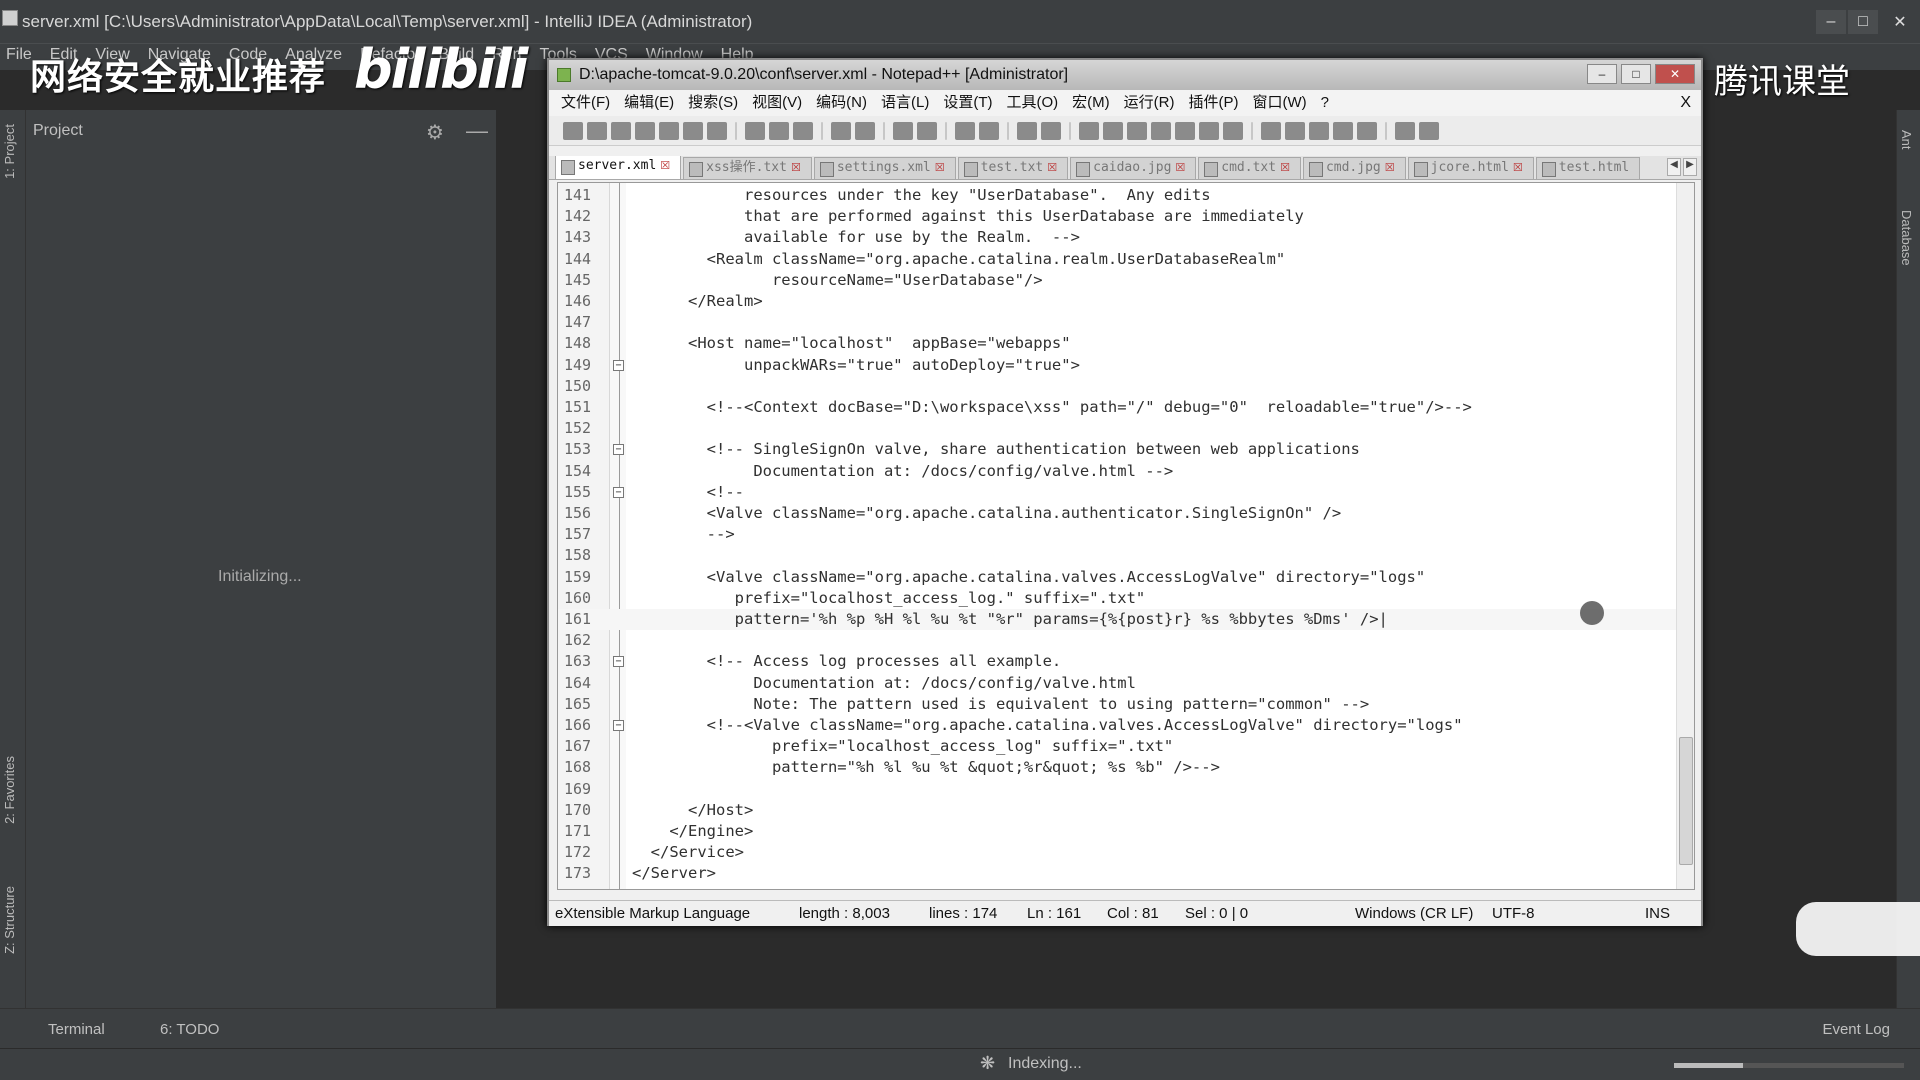 The width and height of the screenshot is (1920, 1080). Describe the element at coordinates (803, 130) in the screenshot. I see `paste-icon` at that location.